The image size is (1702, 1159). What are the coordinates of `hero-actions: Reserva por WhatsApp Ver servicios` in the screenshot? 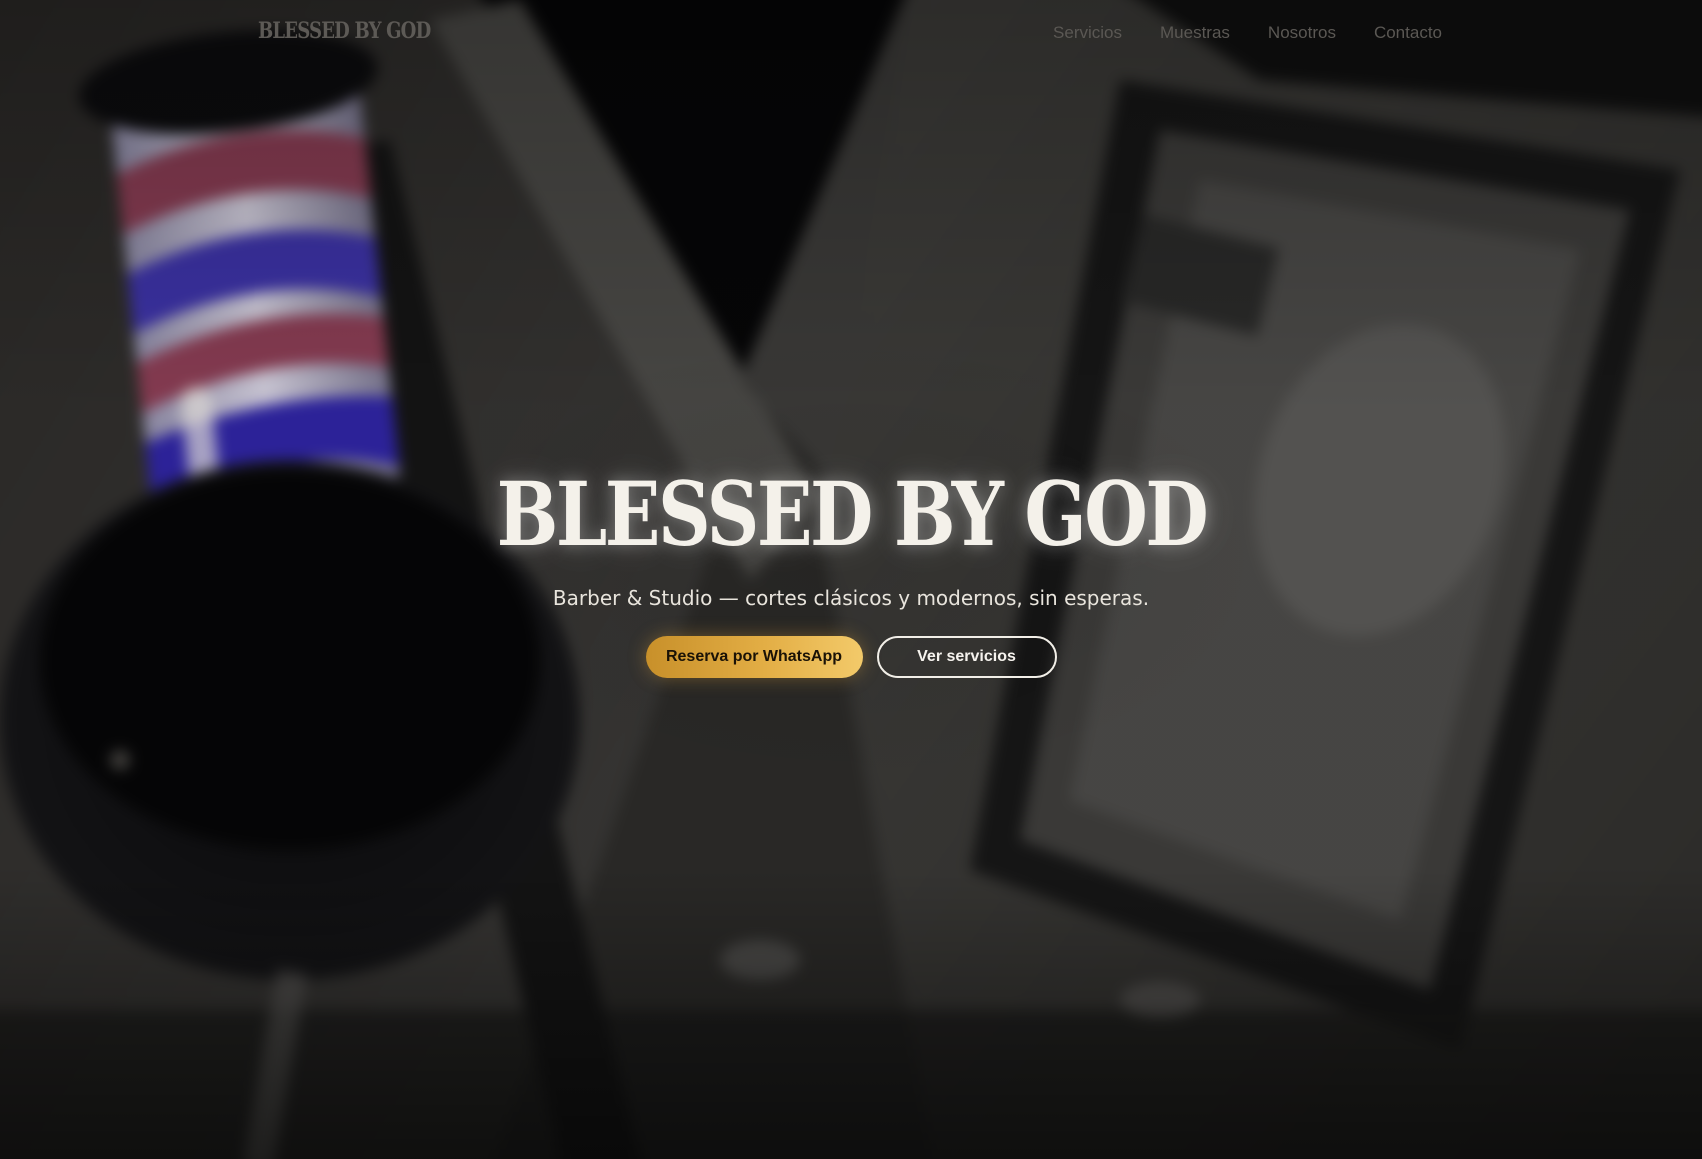 It's located at (851, 657).